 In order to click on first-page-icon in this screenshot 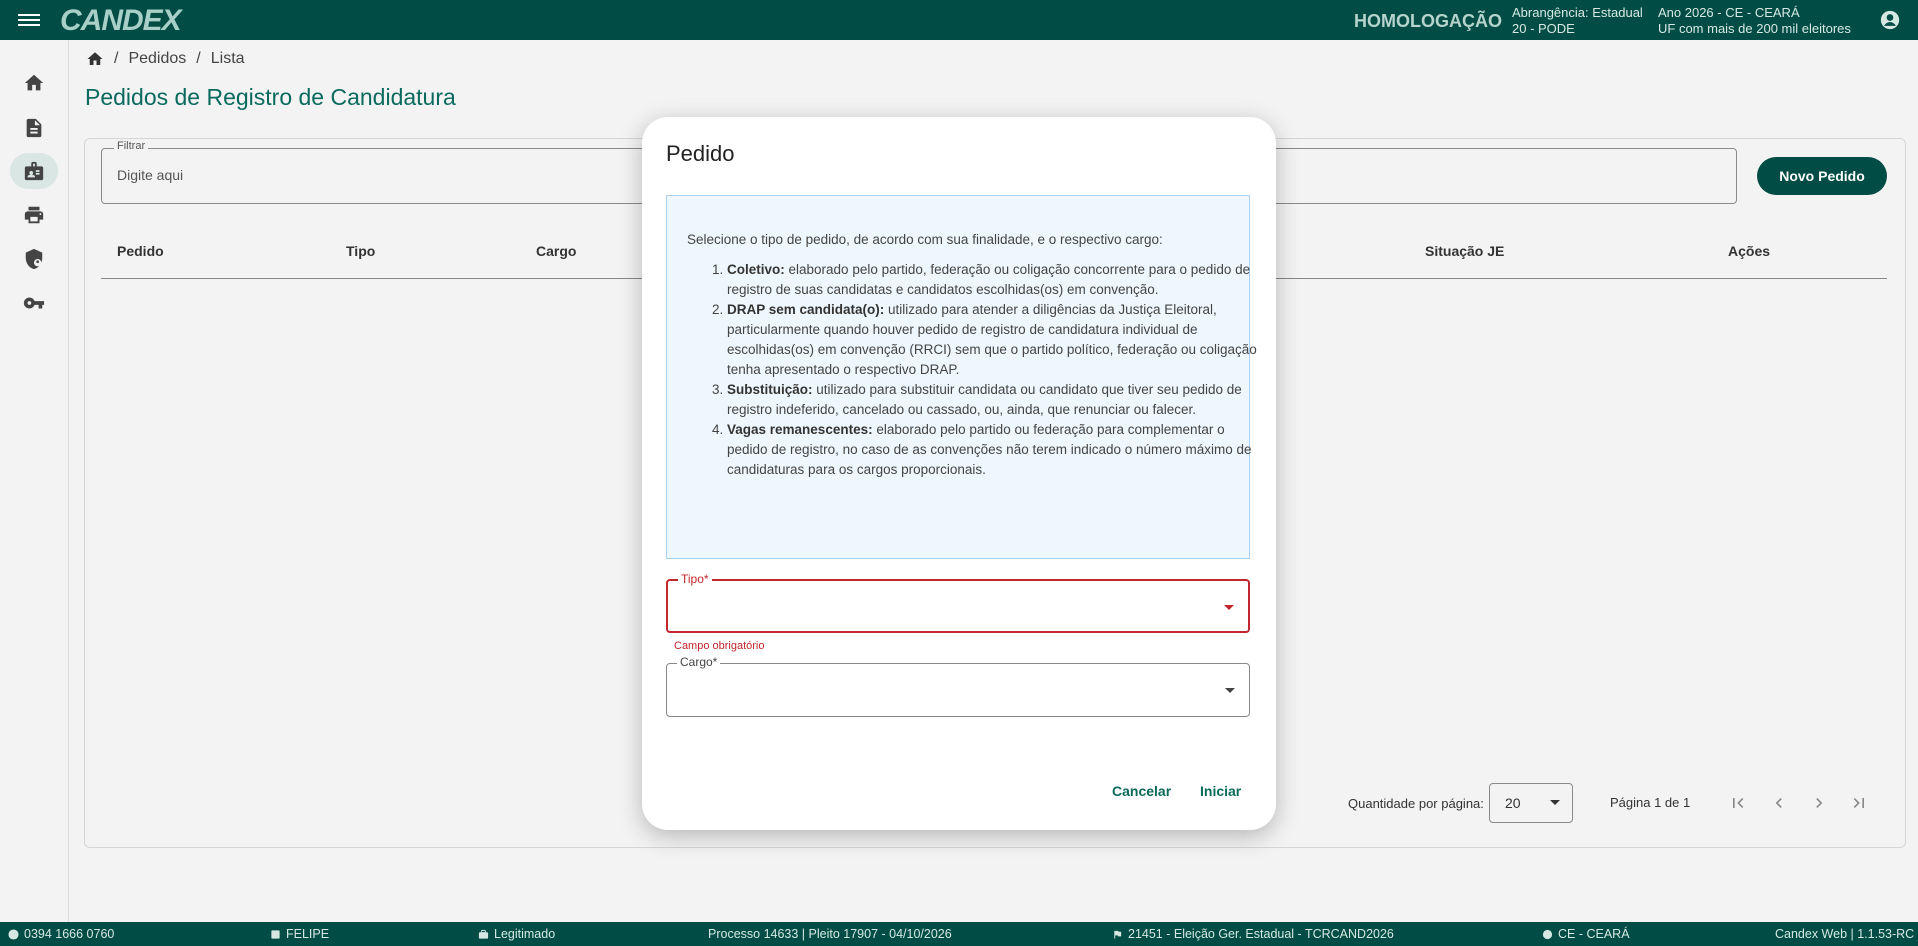, I will do `click(1738, 803)`.